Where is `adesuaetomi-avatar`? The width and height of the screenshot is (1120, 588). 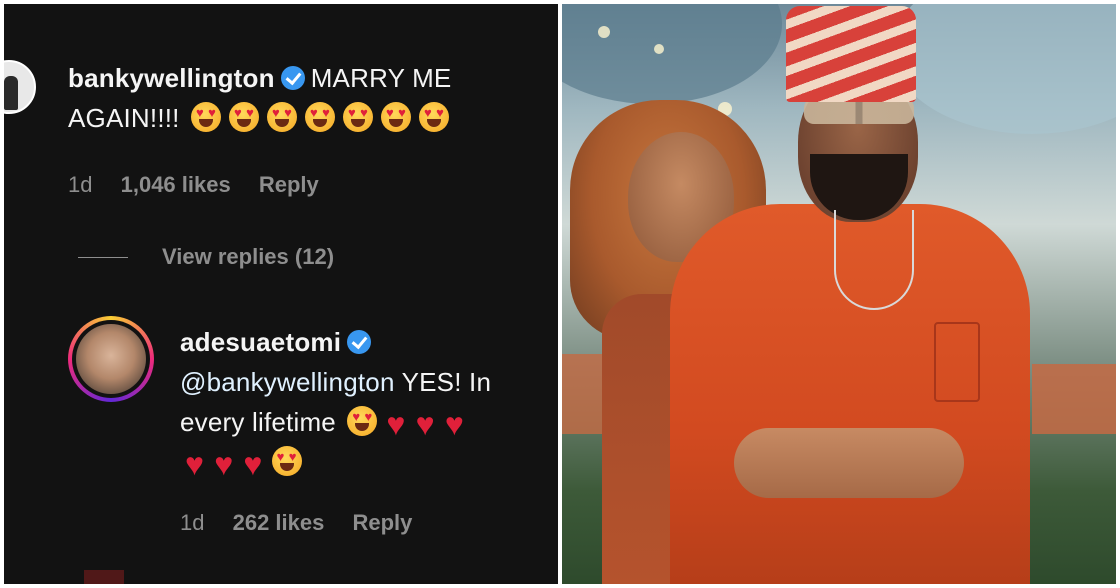
adesuaetomi-avatar is located at coordinates (111, 359).